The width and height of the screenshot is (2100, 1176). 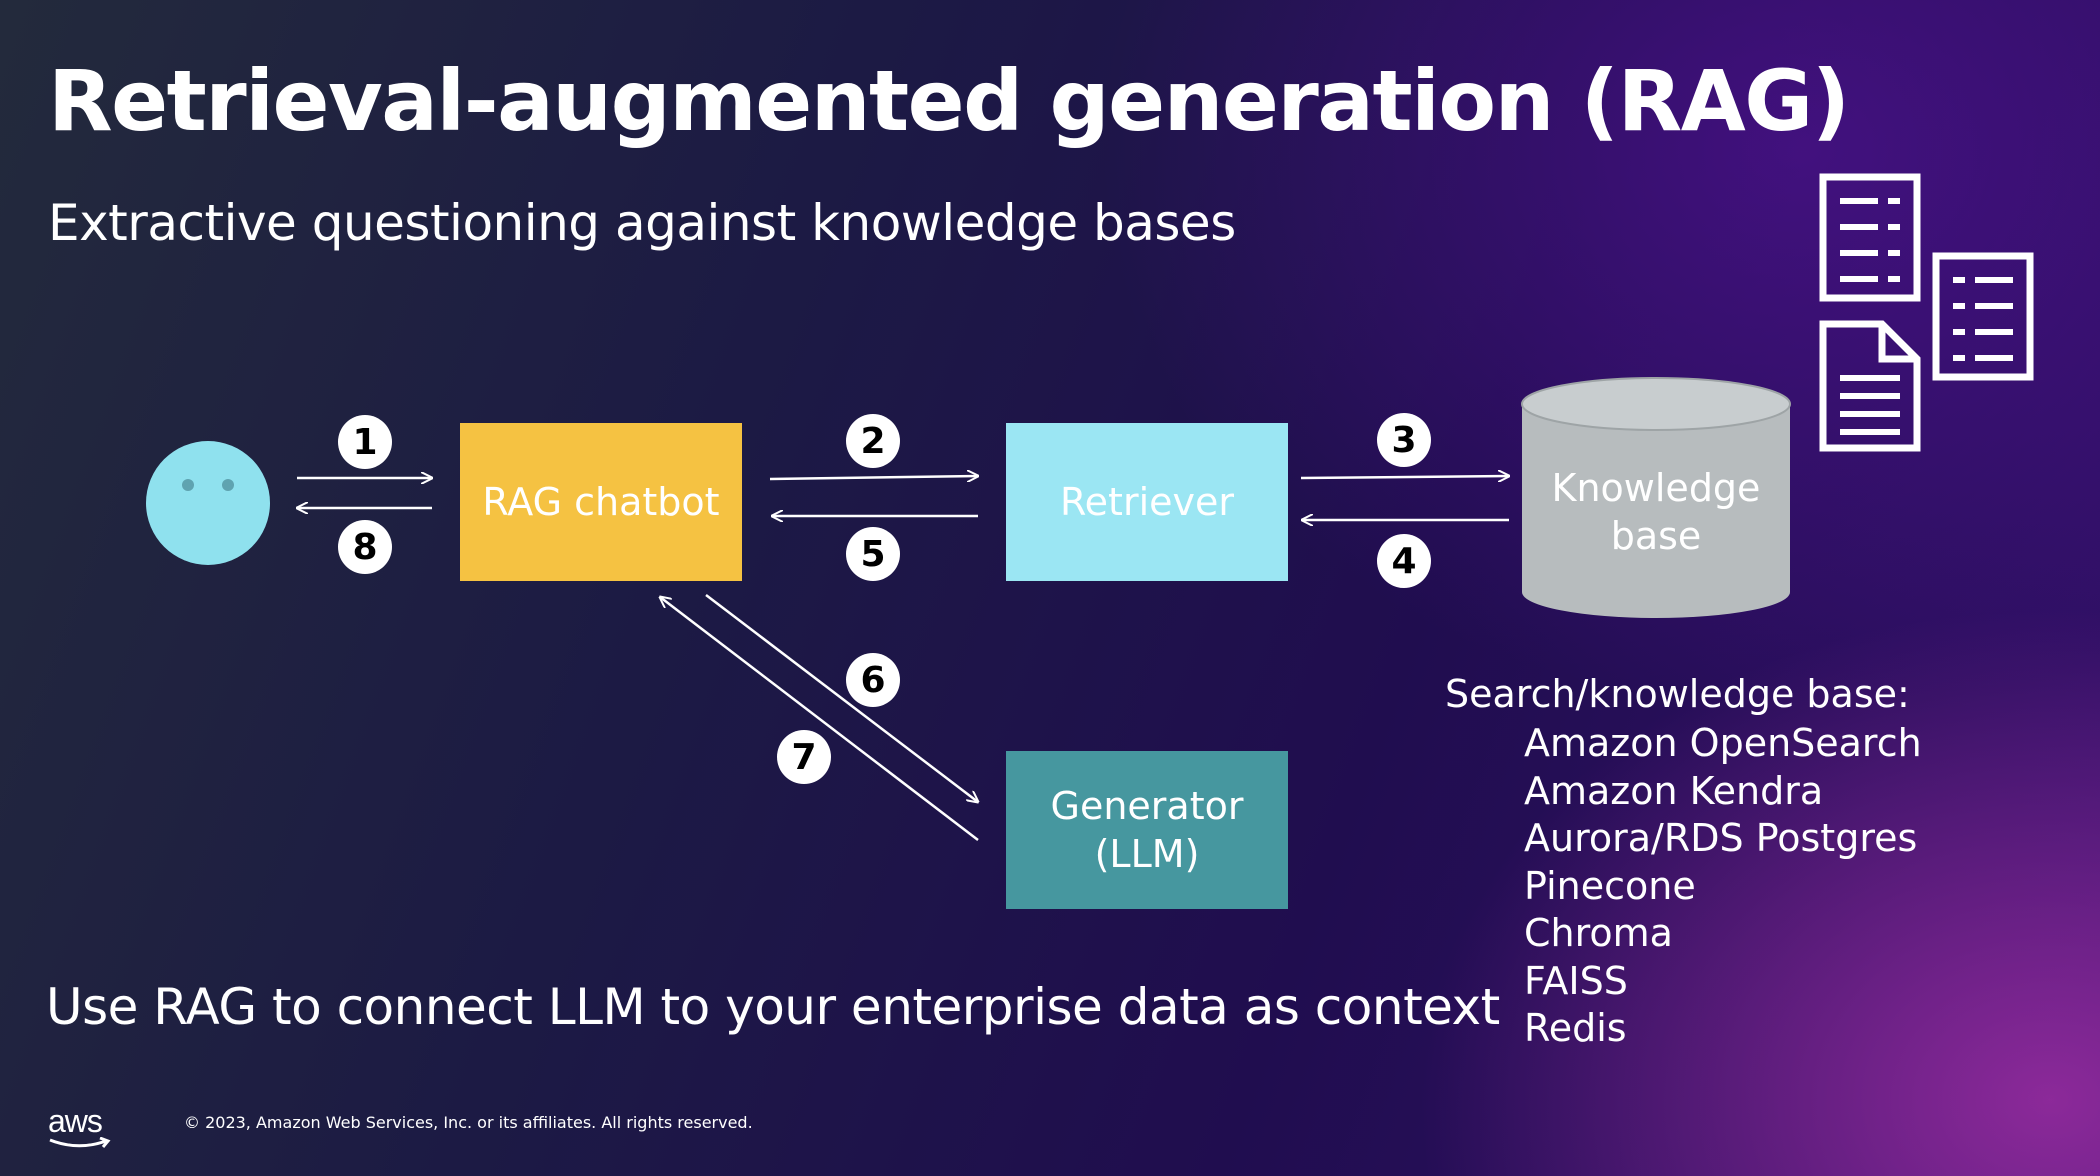 I want to click on step-badge-7: 7, so click(x=804, y=757).